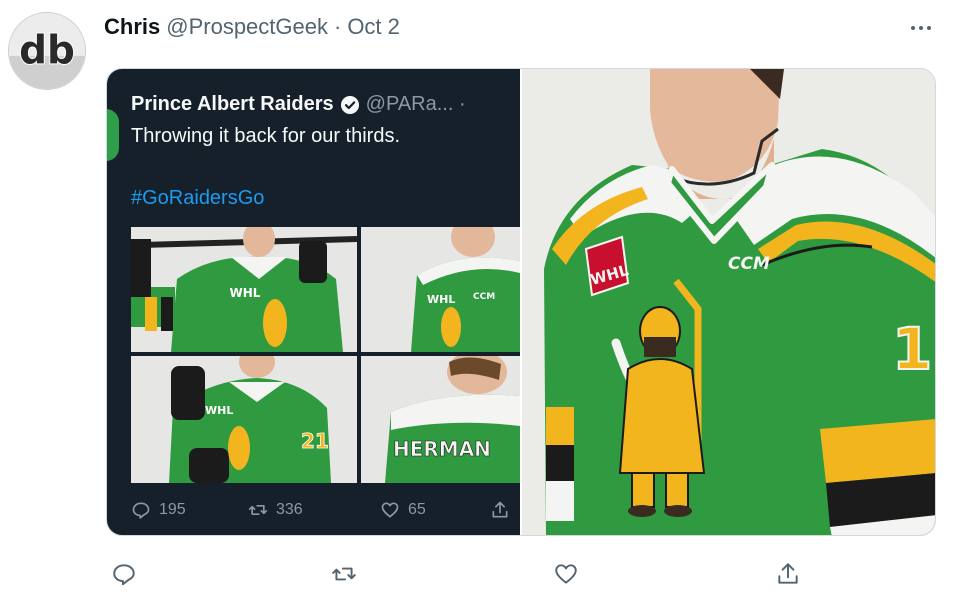 Image resolution: width=960 pixels, height=600 pixels. Describe the element at coordinates (265, 136) in the screenshot. I see `embedded-tweet-text: Throwing it back for our thirds.` at that location.